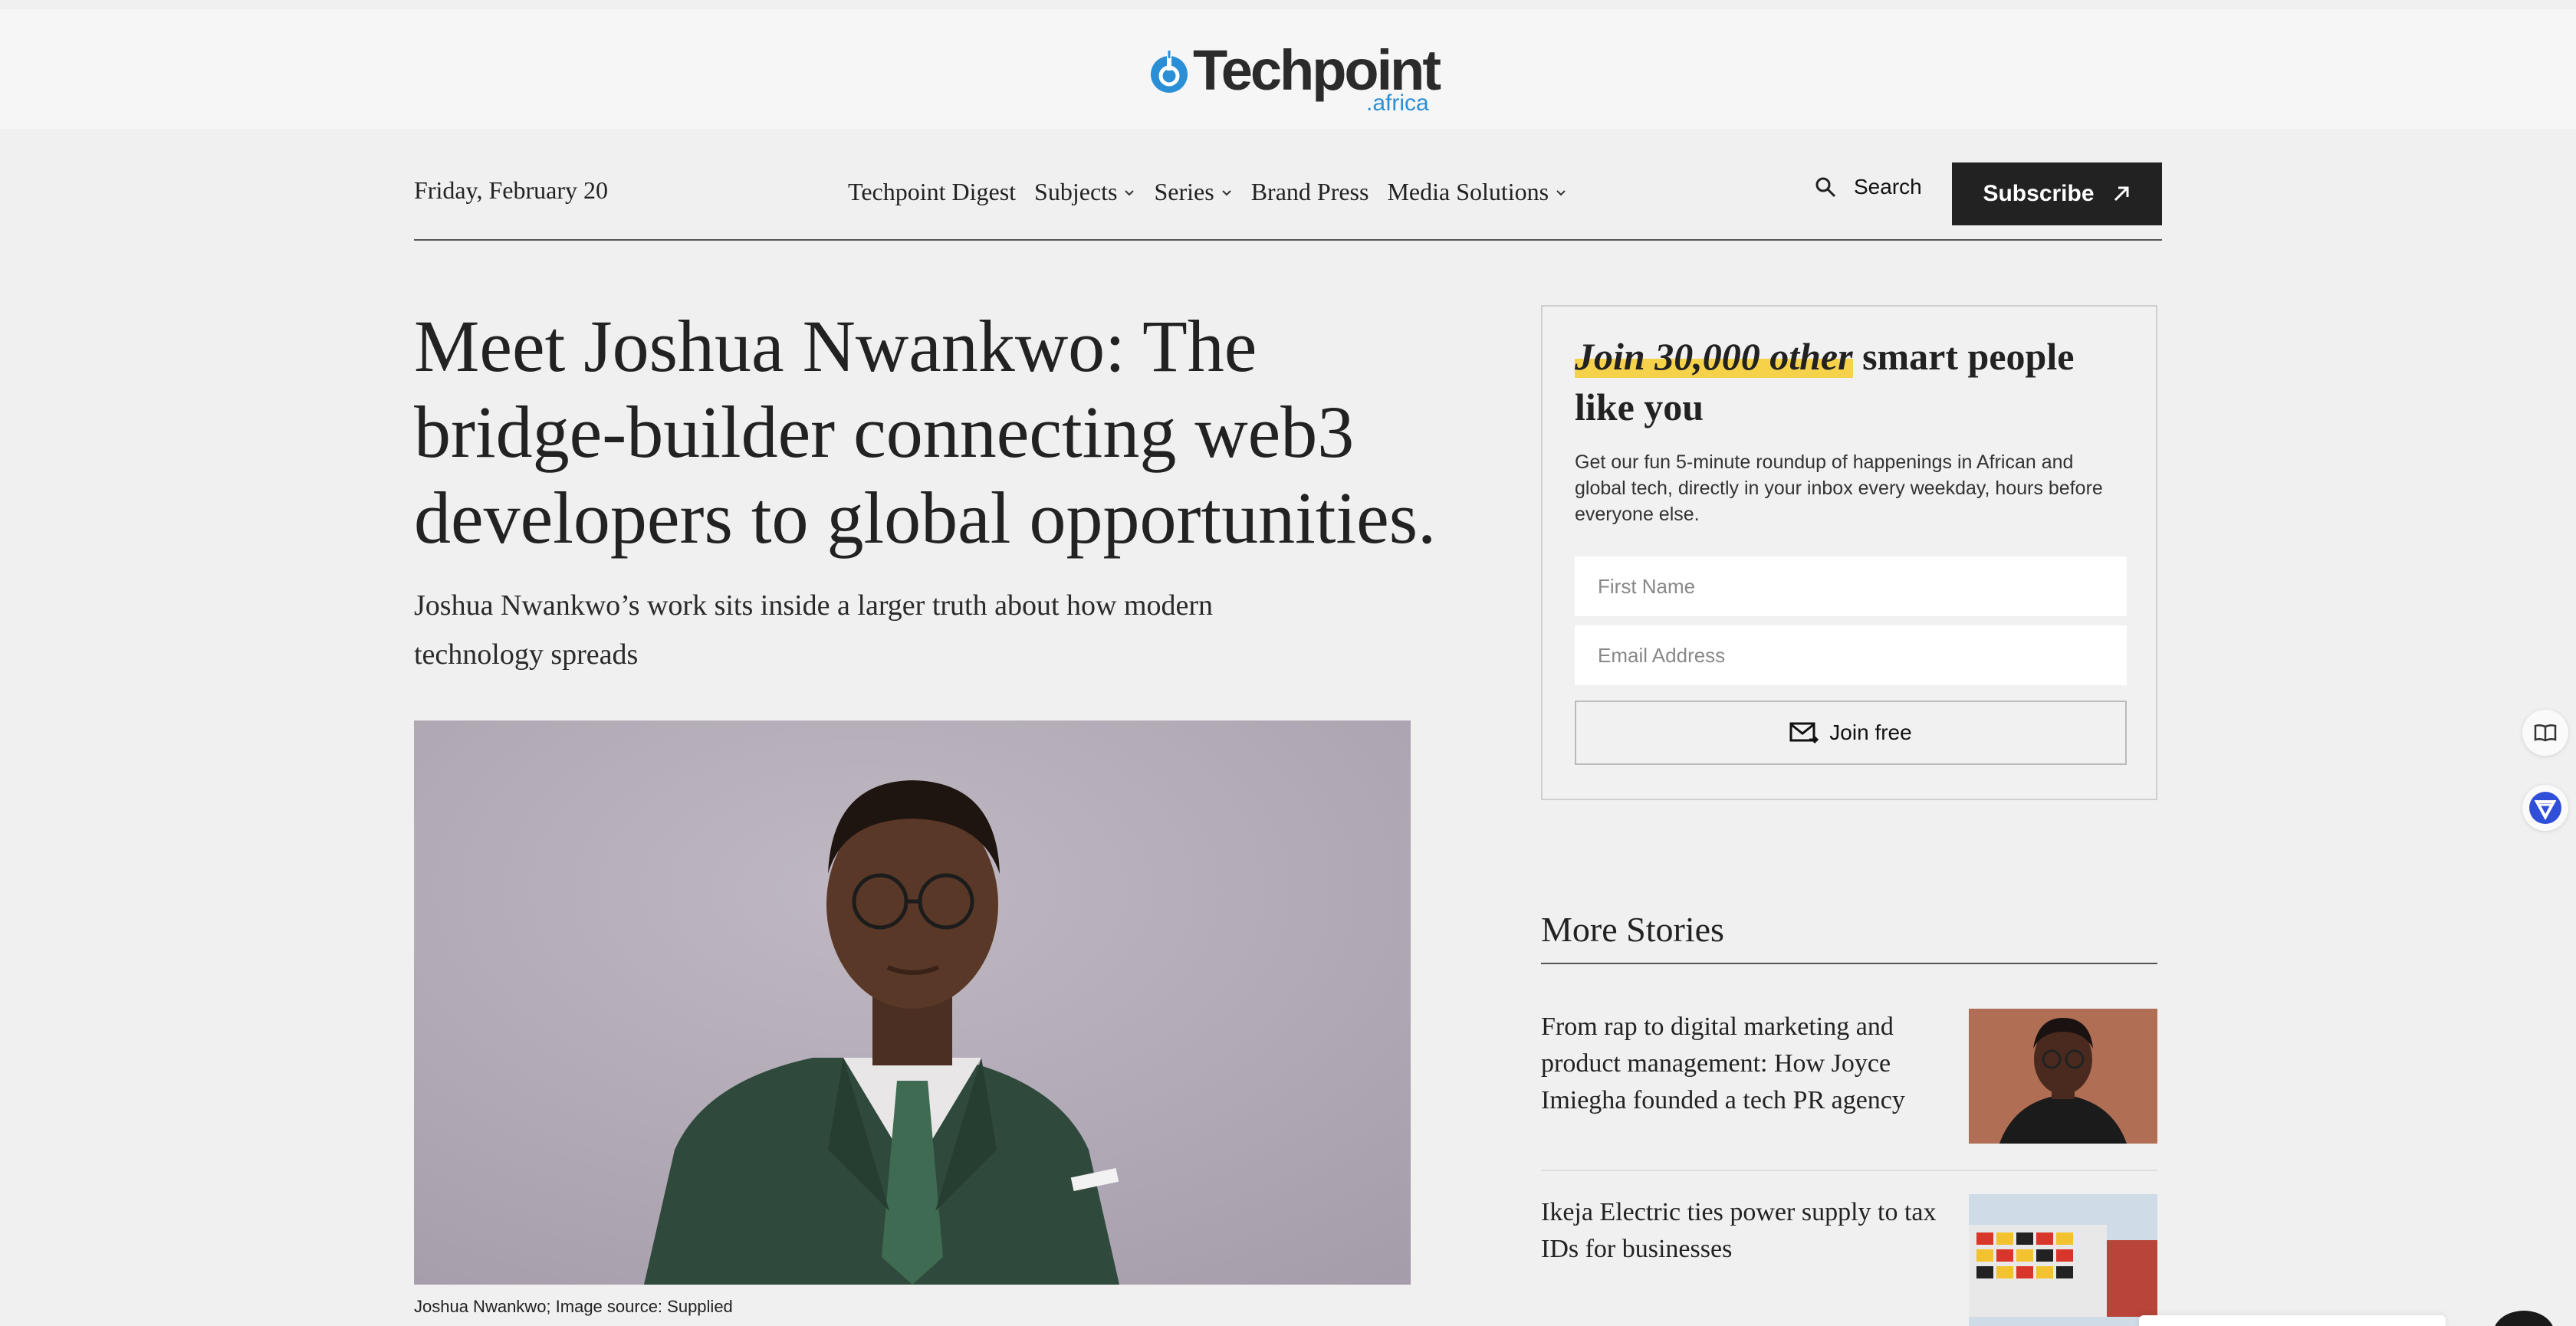  I want to click on nav-link-label: Brand Press, so click(1309, 191).